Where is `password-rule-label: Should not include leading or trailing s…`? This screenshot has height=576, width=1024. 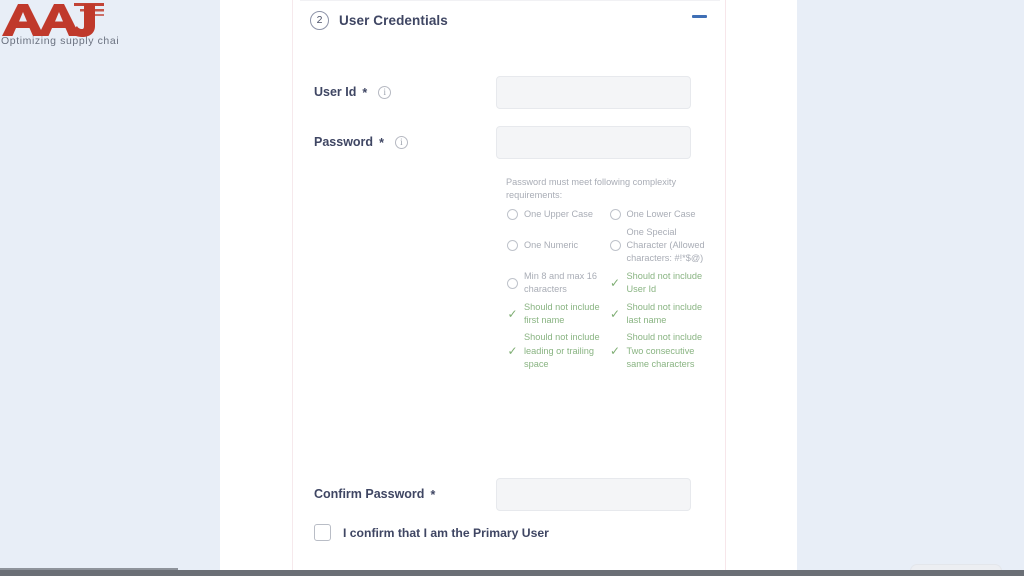 password-rule-label: Should not include leading or trailing s… is located at coordinates (562, 351).